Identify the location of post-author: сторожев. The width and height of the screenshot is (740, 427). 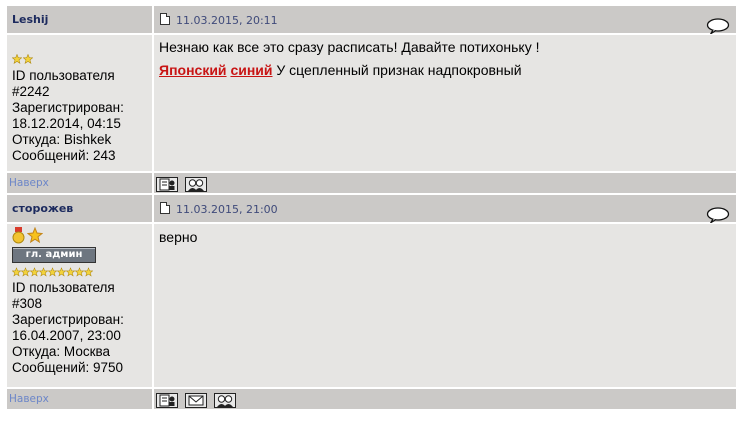
(79, 208).